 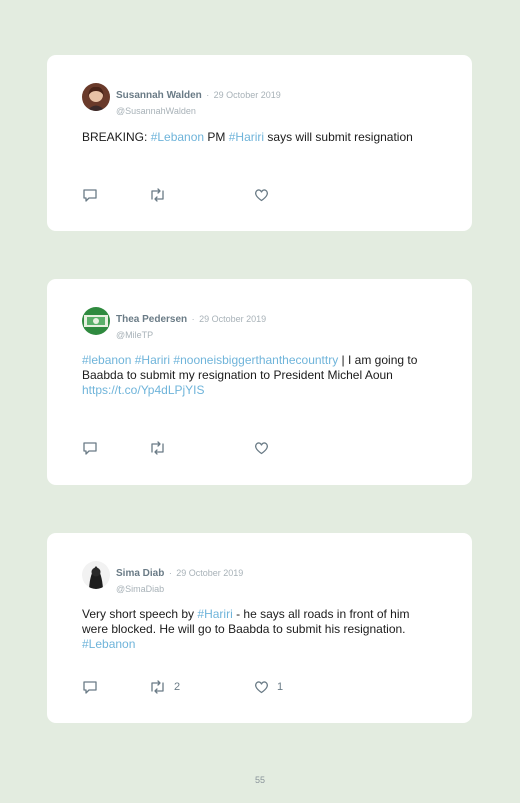 I want to click on like-button: 1, so click(x=268, y=687).